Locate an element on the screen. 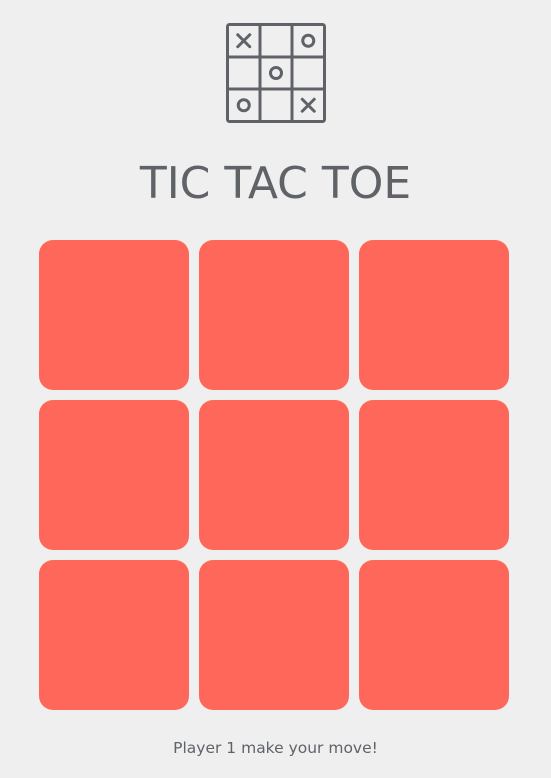 The height and width of the screenshot is (778, 551). tic-tac-toe-logo-icon is located at coordinates (276, 73).